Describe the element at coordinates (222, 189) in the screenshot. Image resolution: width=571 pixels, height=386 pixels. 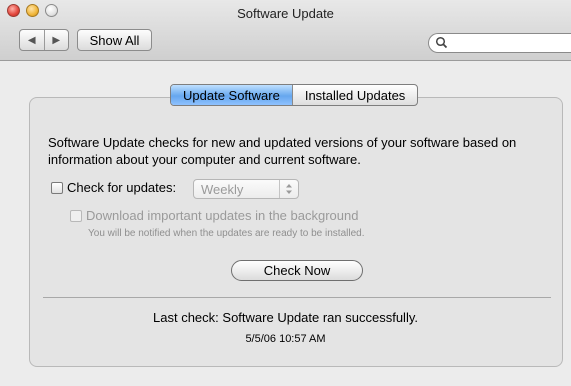
I see `frequency-value: Weekly` at that location.